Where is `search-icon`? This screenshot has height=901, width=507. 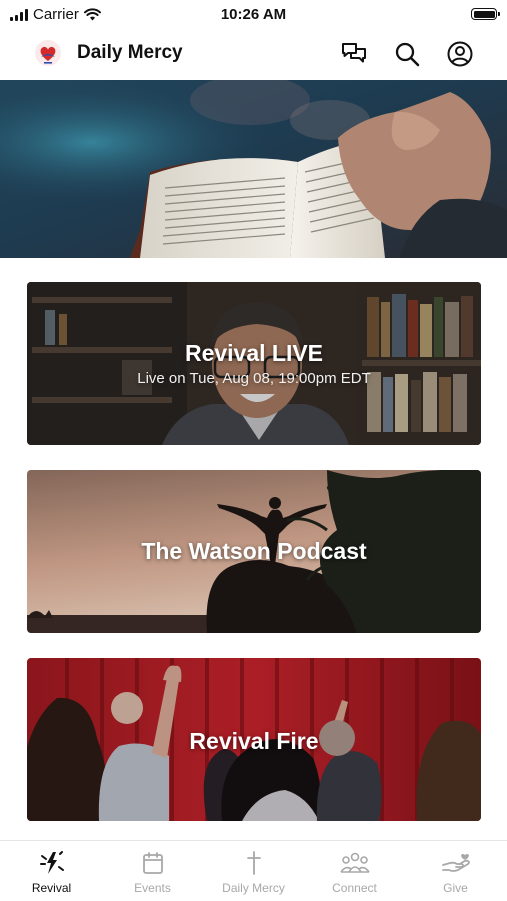
search-icon is located at coordinates (407, 54).